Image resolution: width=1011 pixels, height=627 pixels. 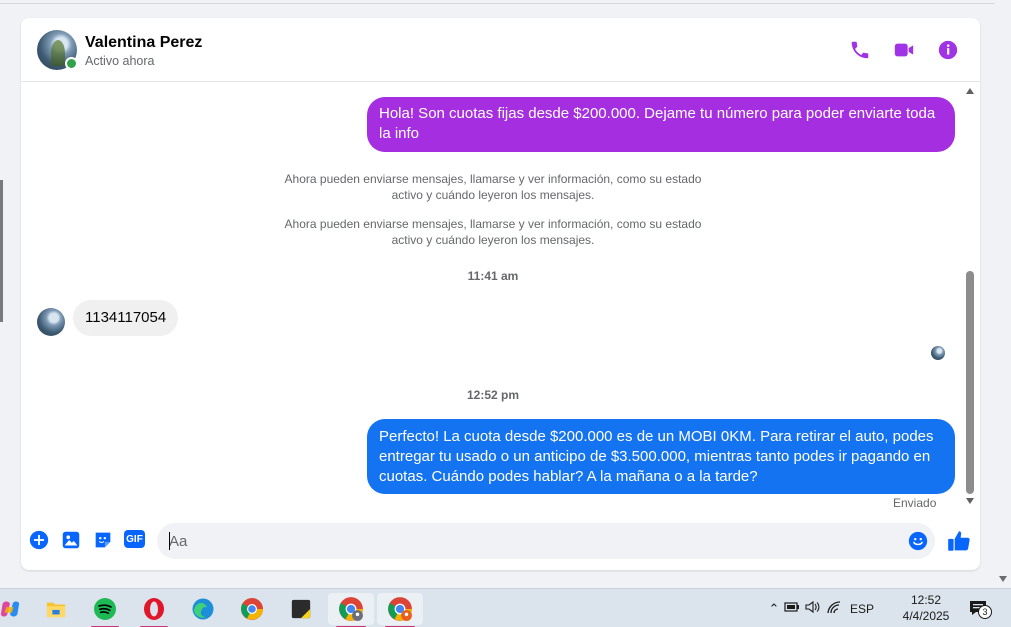 What do you see at coordinates (985, 612) in the screenshot?
I see `notification-count-badge: 3` at bounding box center [985, 612].